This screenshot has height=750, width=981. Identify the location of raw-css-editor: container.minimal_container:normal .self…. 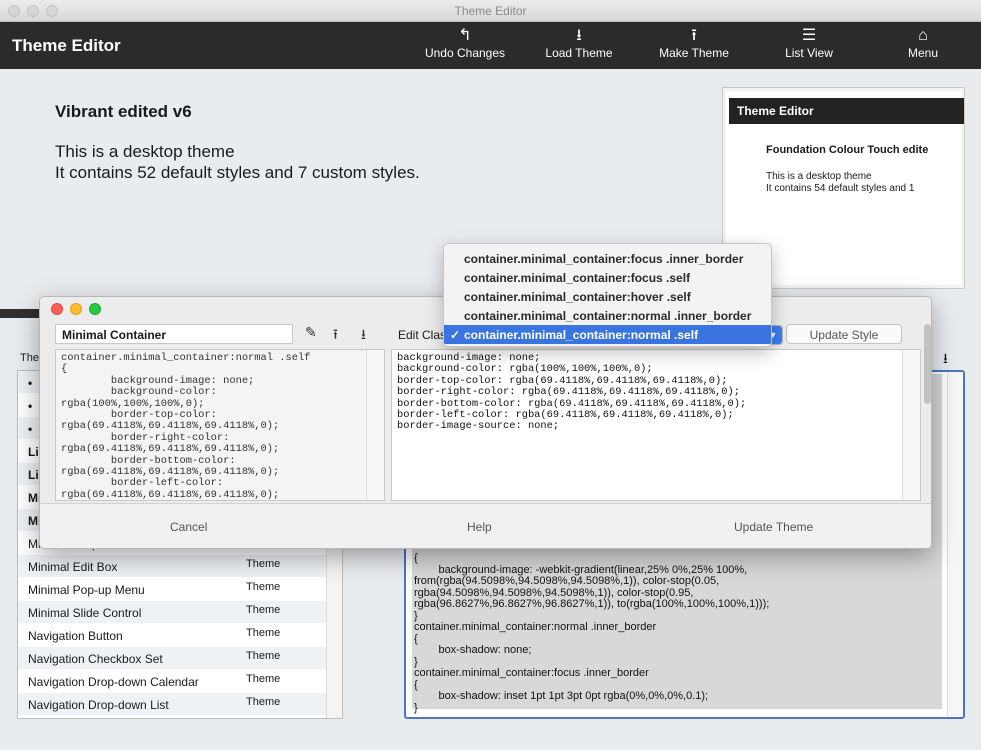
(220, 425).